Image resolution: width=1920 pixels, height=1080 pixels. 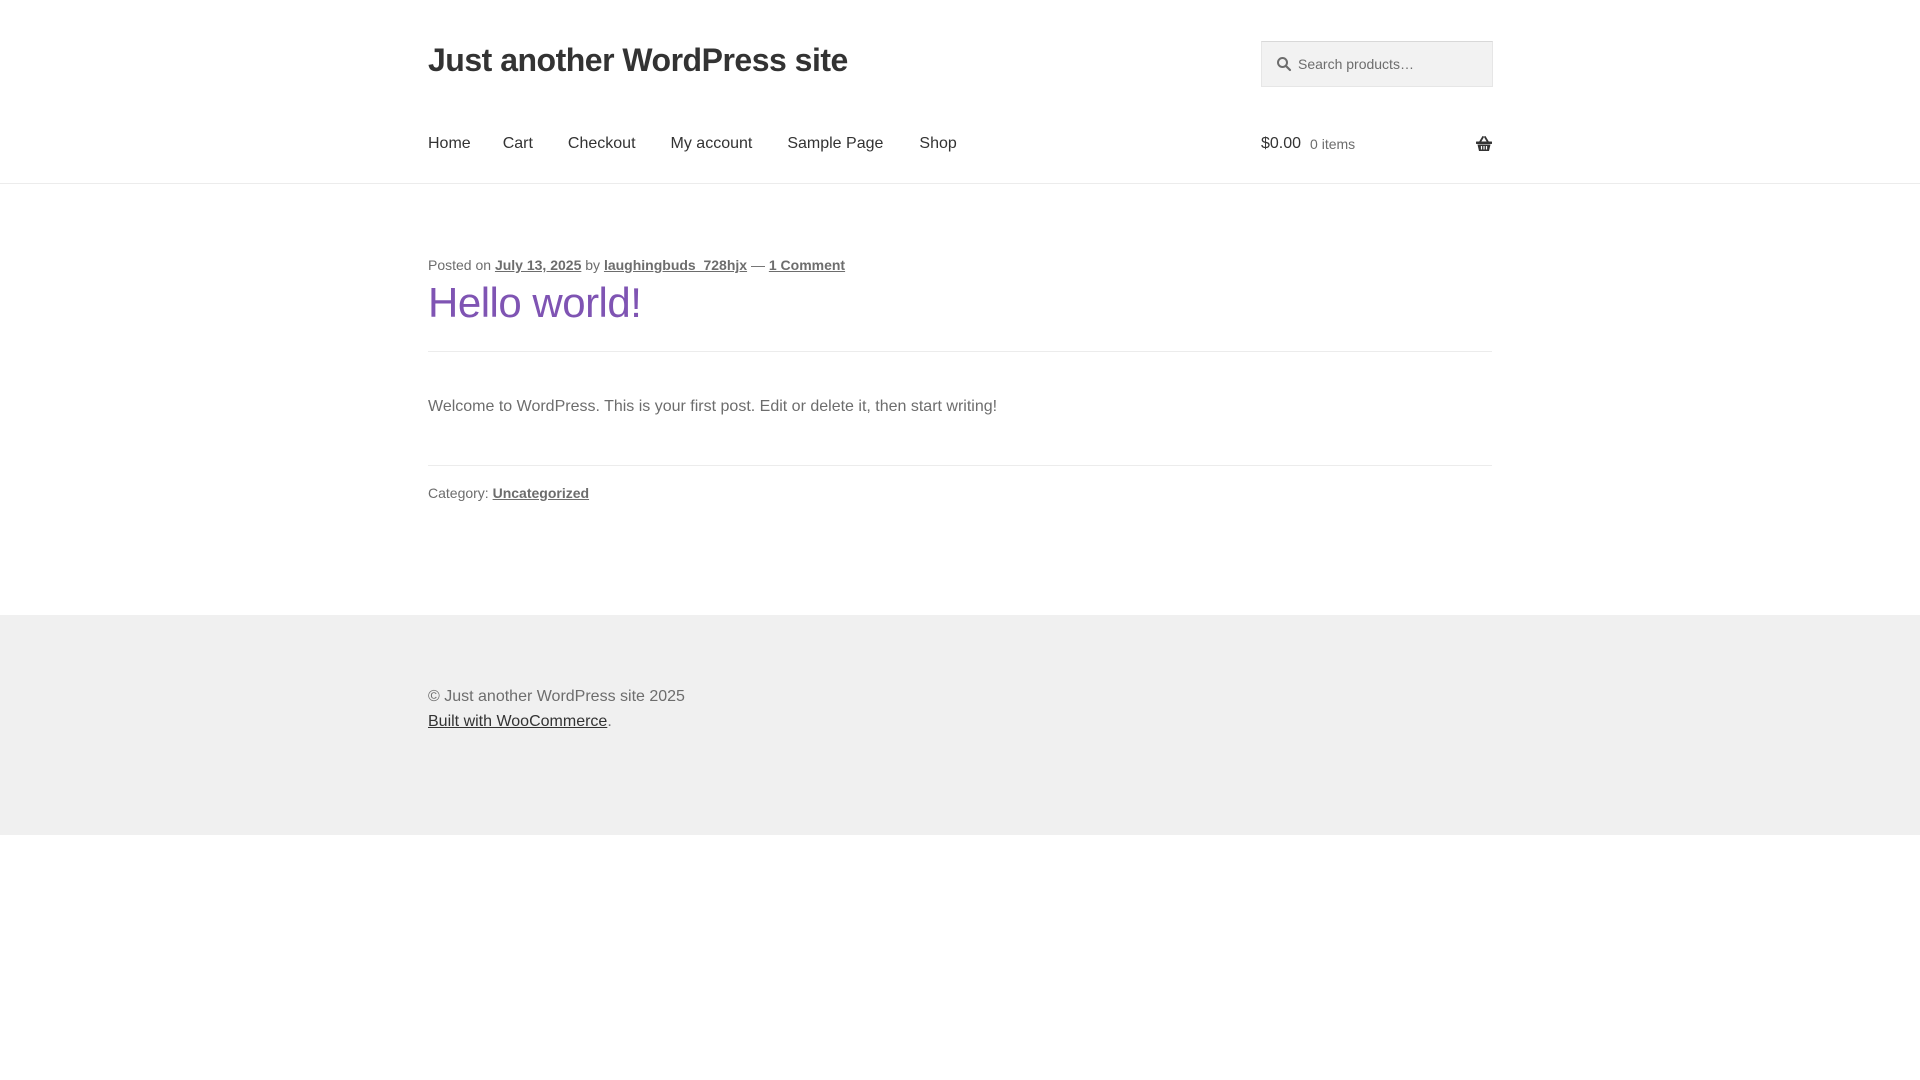 I want to click on nav-item-my-account: My account, so click(x=712, y=144).